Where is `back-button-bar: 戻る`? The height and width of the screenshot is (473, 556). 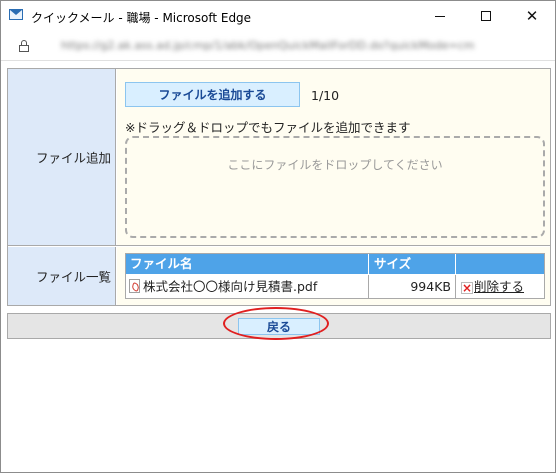 back-button-bar: 戻る is located at coordinates (279, 326).